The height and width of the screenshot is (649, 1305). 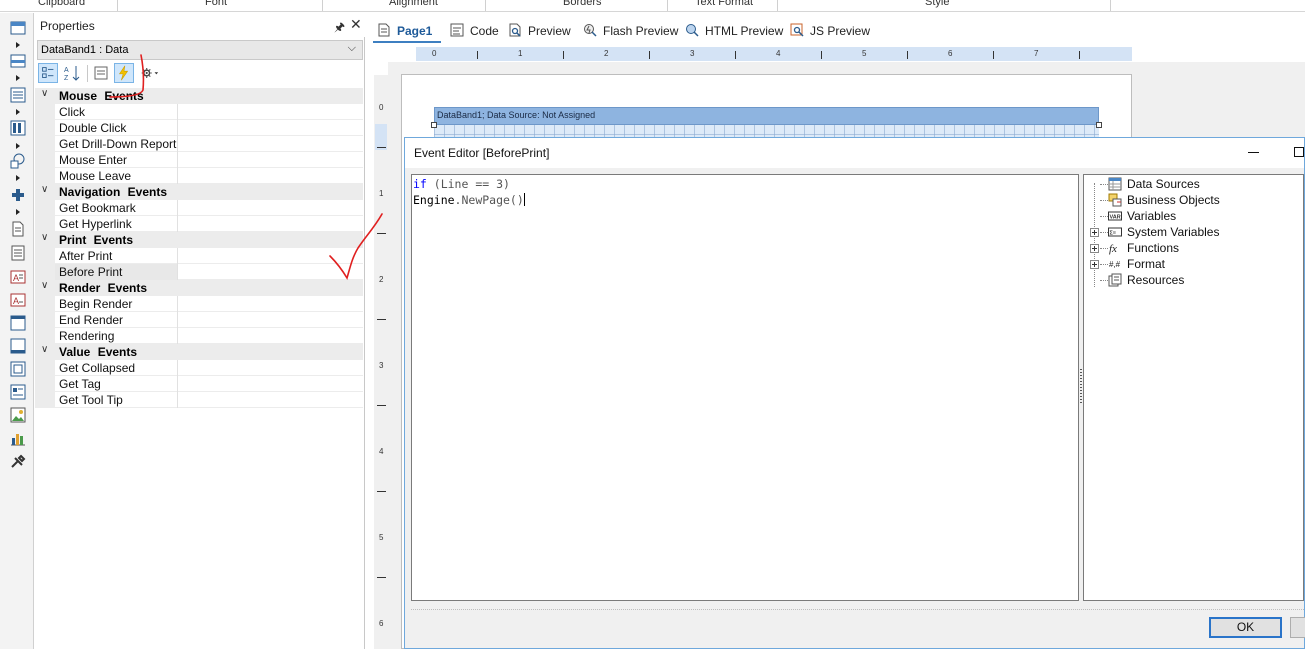 What do you see at coordinates (48, 73) in the screenshot?
I see `categorized-icon` at bounding box center [48, 73].